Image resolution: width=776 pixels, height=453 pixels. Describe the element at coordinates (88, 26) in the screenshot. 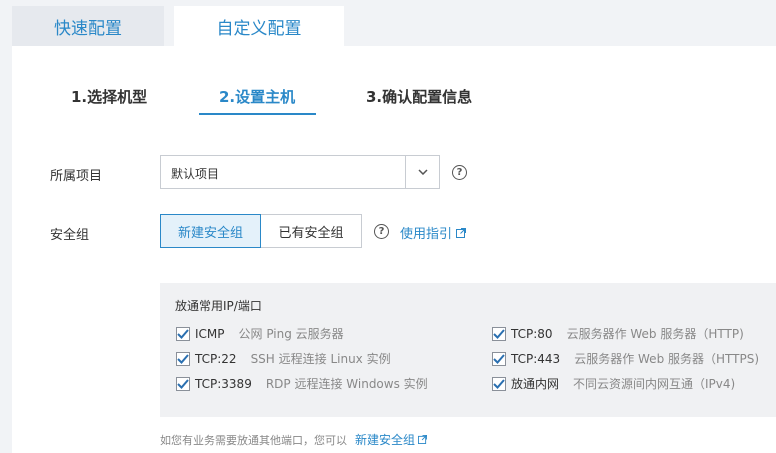

I see `tab-quick-config: 快速配置` at that location.